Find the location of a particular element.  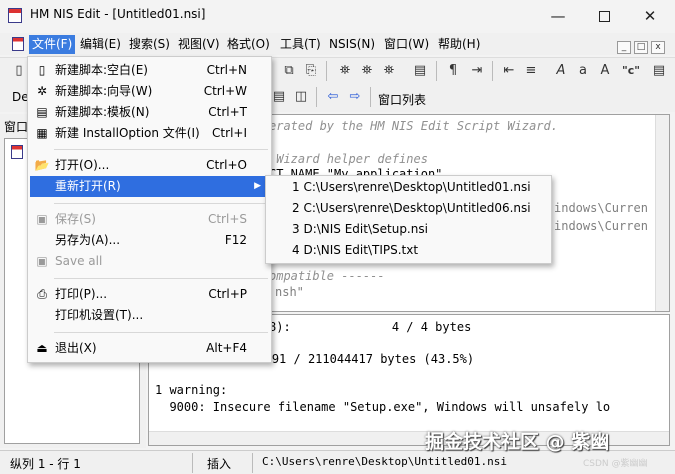

menu-item-new-wizard: ✲ 新建脚本:向导(W) Ctrl+W is located at coordinates (149, 91).